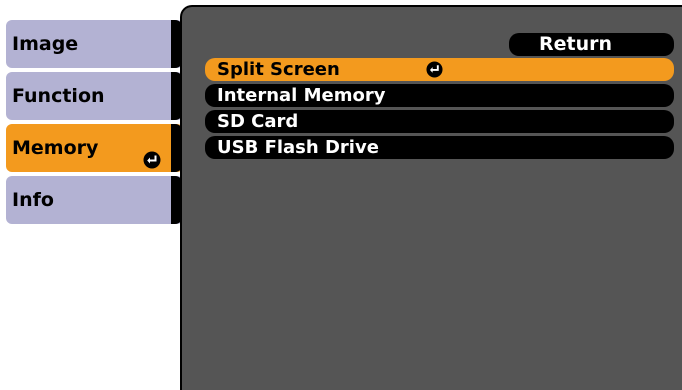  Describe the element at coordinates (45, 44) in the screenshot. I see `tab-label: Image` at that location.